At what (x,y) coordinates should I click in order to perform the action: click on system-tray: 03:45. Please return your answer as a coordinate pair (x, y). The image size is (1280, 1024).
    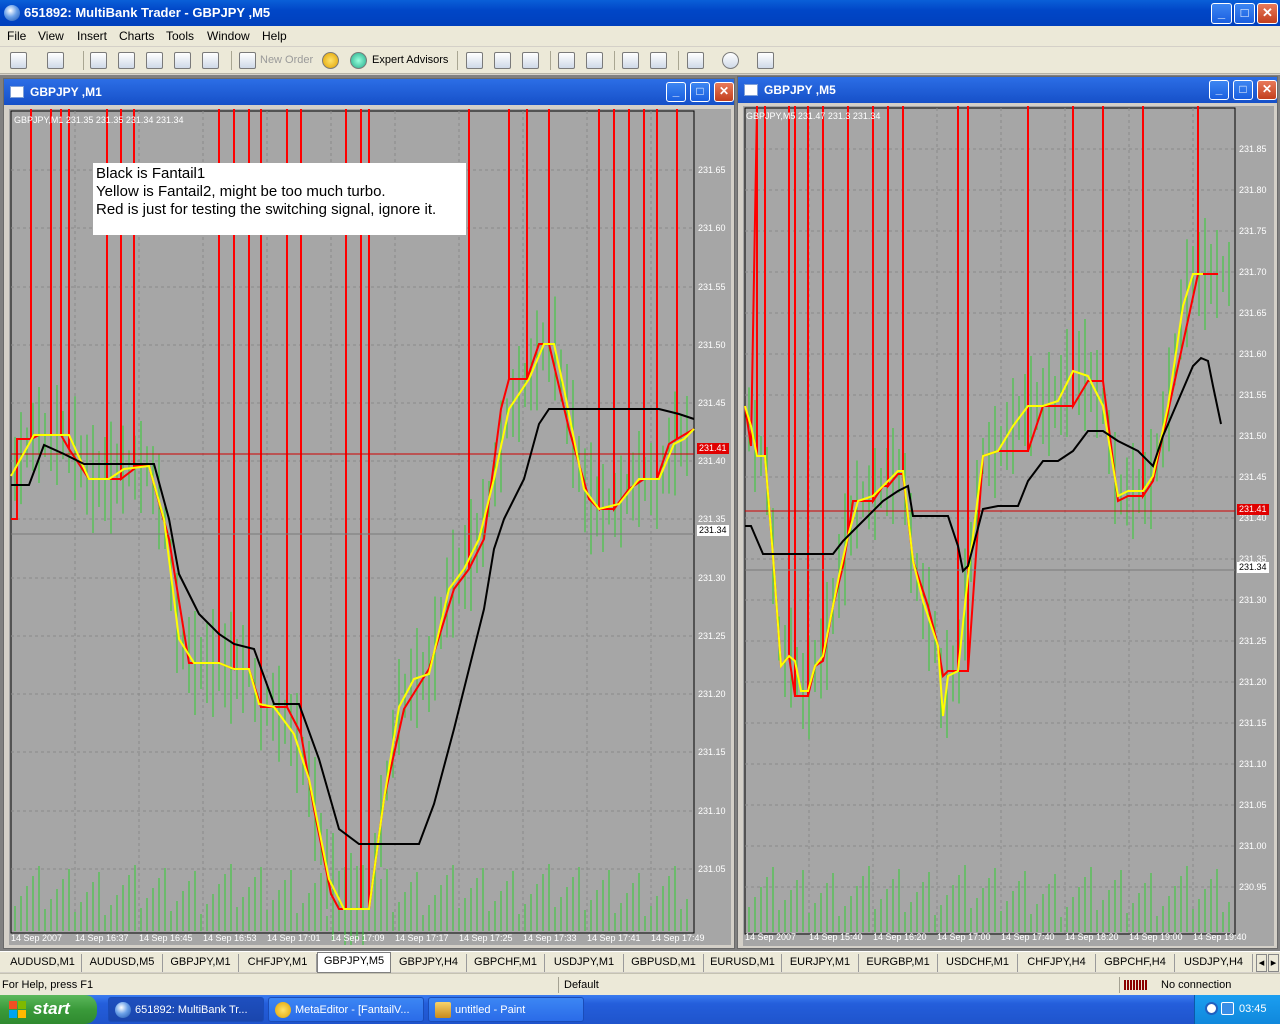
    Looking at the image, I should click on (1237, 1009).